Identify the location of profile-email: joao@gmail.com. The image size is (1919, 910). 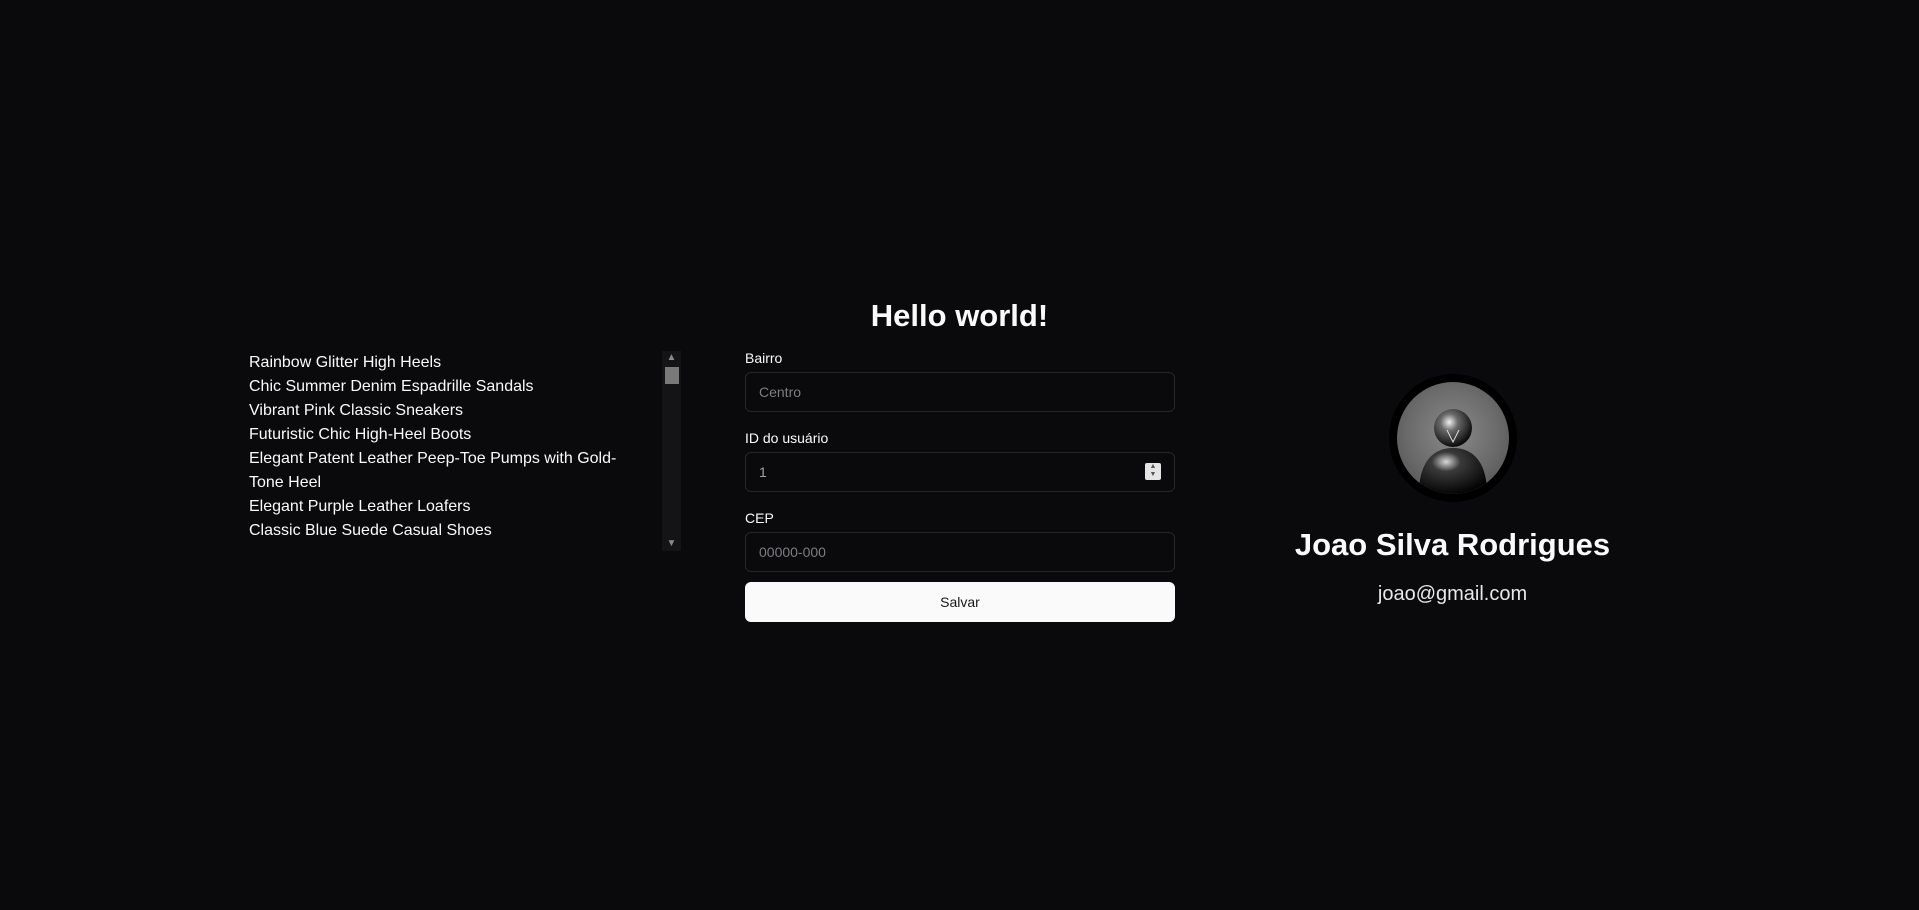
(1452, 594).